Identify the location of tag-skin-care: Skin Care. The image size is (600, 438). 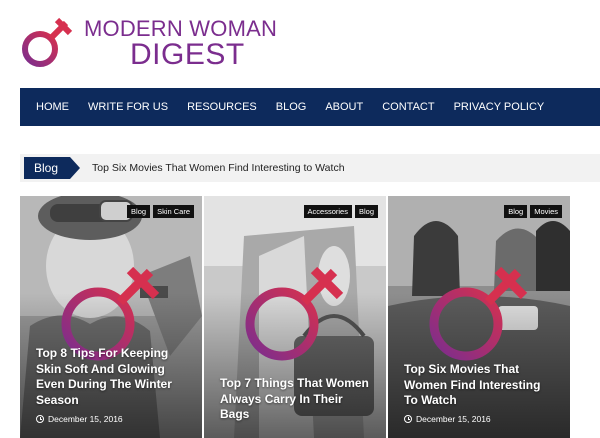
(173, 211).